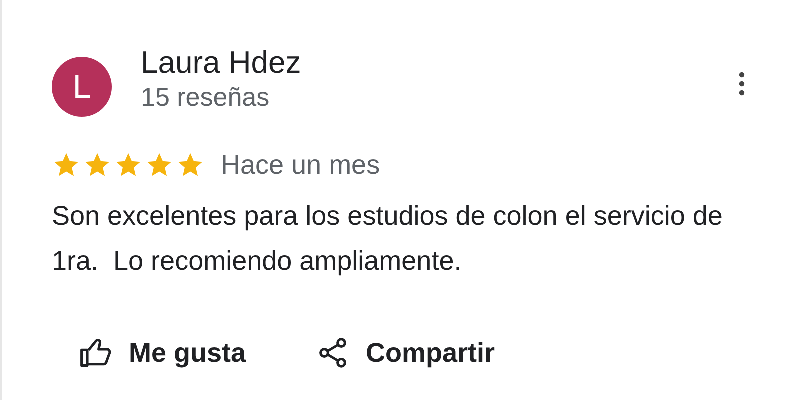 Image resolution: width=808 pixels, height=400 pixels. Describe the element at coordinates (742, 84) in the screenshot. I see `more-options-icon` at that location.